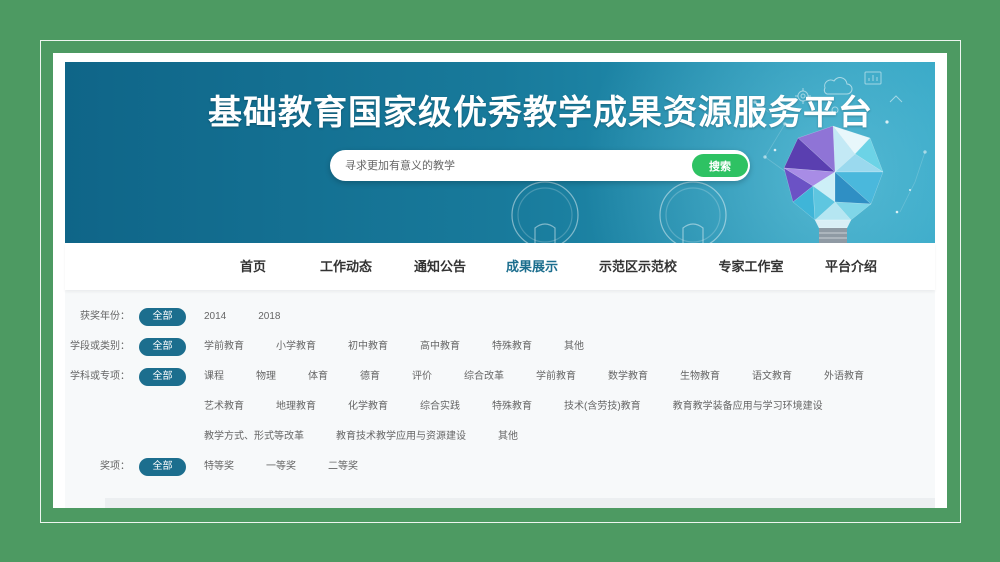 Image resolution: width=1000 pixels, height=562 pixels. I want to click on filter-option: 德育, so click(370, 377).